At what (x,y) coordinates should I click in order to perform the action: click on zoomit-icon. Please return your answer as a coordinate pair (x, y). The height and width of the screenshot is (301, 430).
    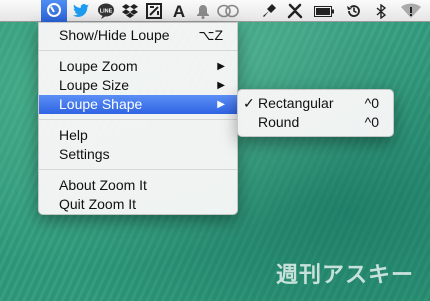
    Looking at the image, I should click on (54, 10).